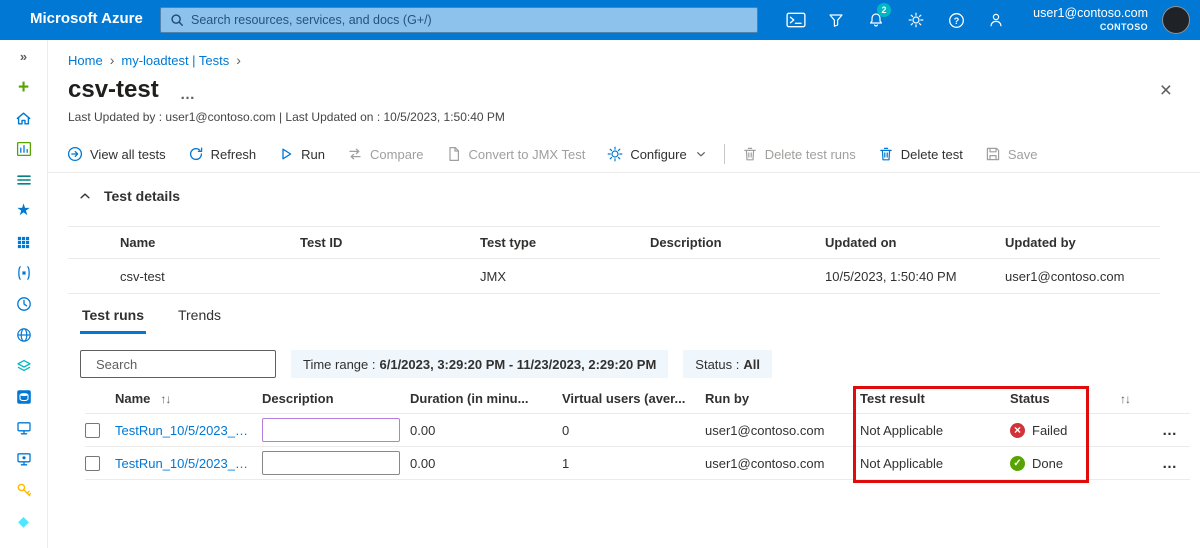 Image resolution: width=1200 pixels, height=548 pixels. What do you see at coordinates (892, 398) in the screenshot?
I see `runs-col-test-result: Test result` at bounding box center [892, 398].